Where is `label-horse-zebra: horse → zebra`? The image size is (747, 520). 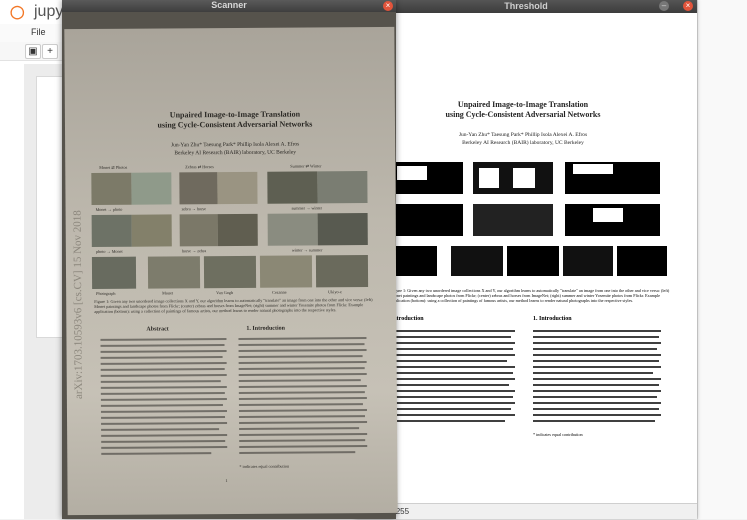 label-horse-zebra: horse → zebra is located at coordinates (194, 251).